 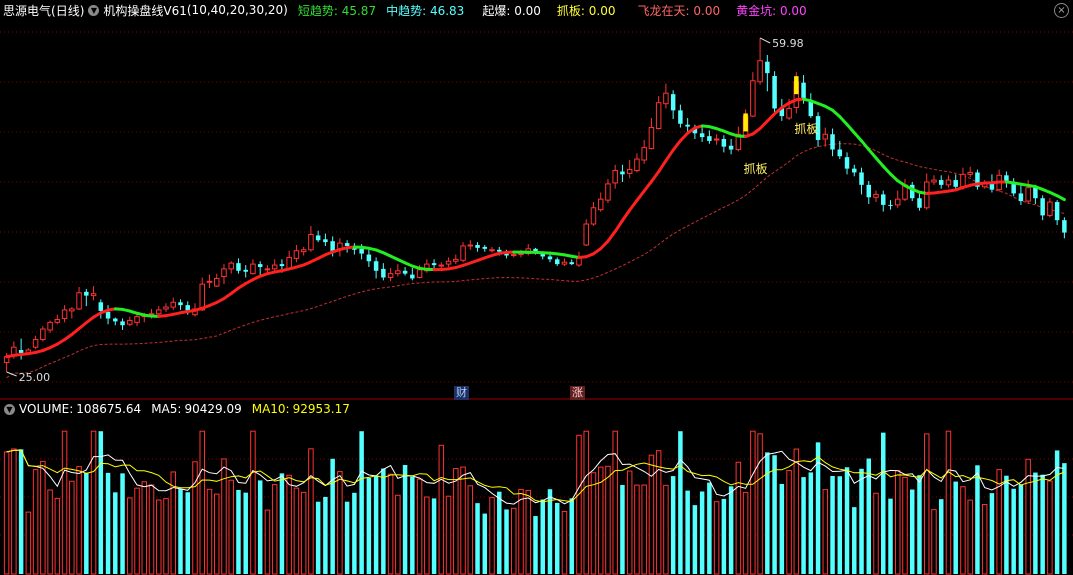 I want to click on badge-zhang: 涨, so click(x=577, y=393).